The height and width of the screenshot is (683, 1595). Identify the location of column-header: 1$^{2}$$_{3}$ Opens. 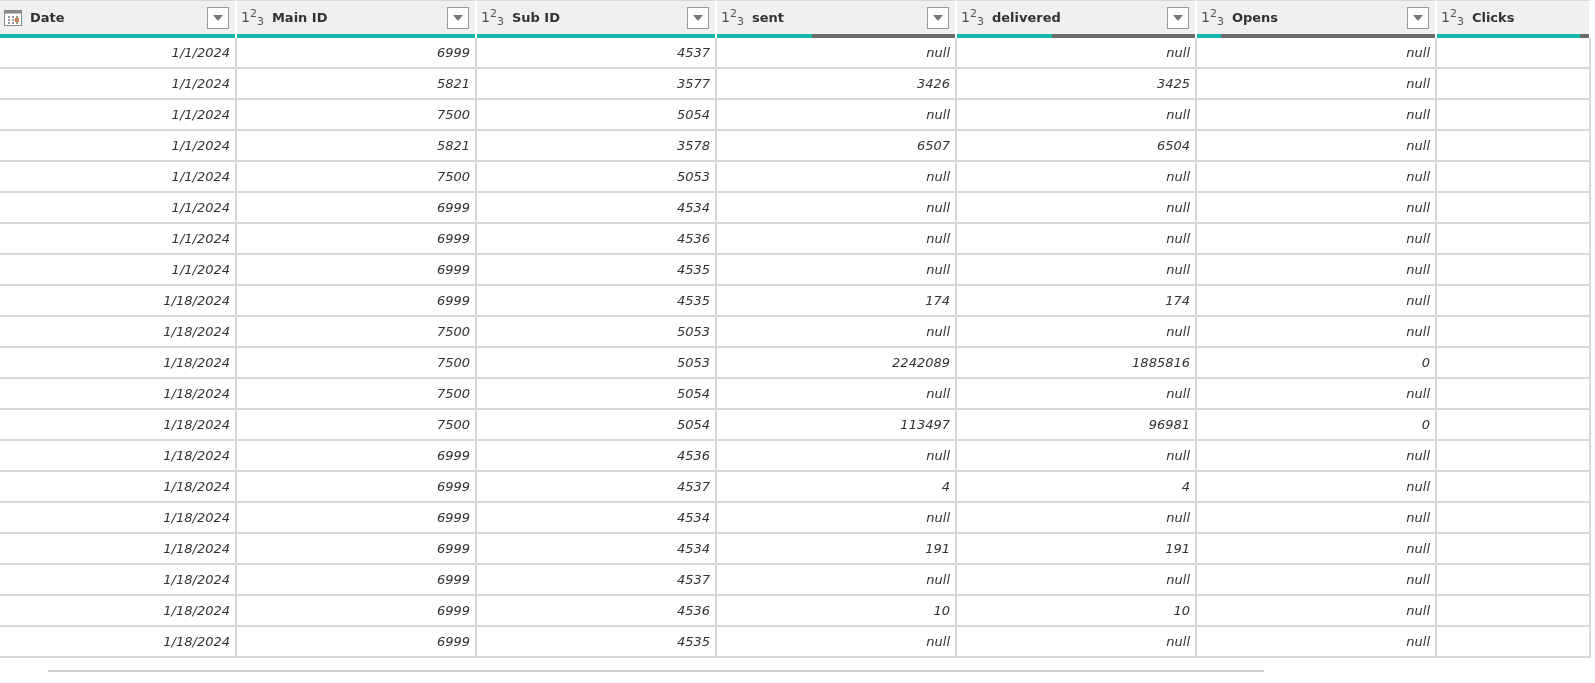
(1317, 17).